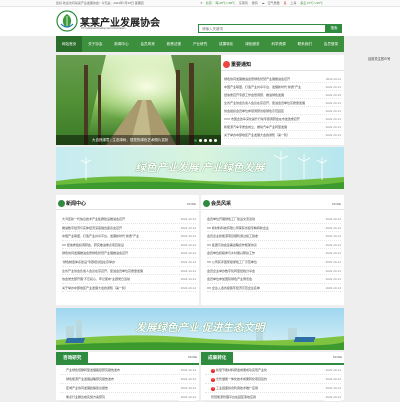  What do you see at coordinates (279, 44) in the screenshot?
I see `nav-resources: 科学资源` at bounding box center [279, 44].